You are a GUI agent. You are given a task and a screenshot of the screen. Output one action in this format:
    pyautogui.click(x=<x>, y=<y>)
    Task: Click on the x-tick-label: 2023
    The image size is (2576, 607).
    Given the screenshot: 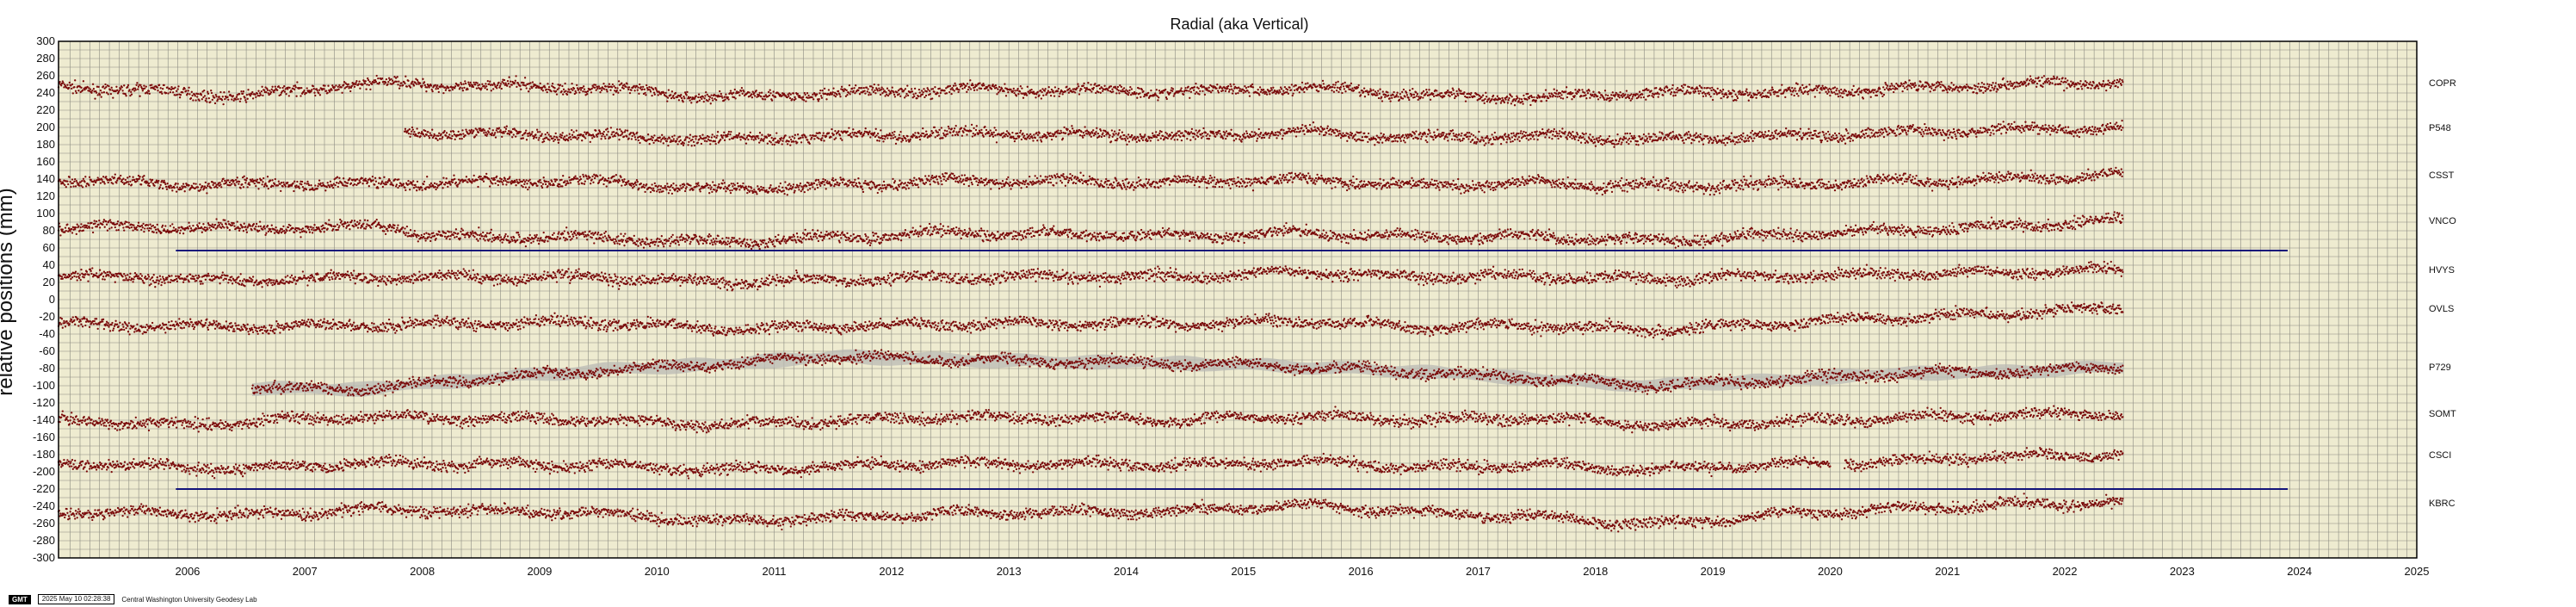 What is the action you would take?
    pyautogui.click(x=2182, y=571)
    